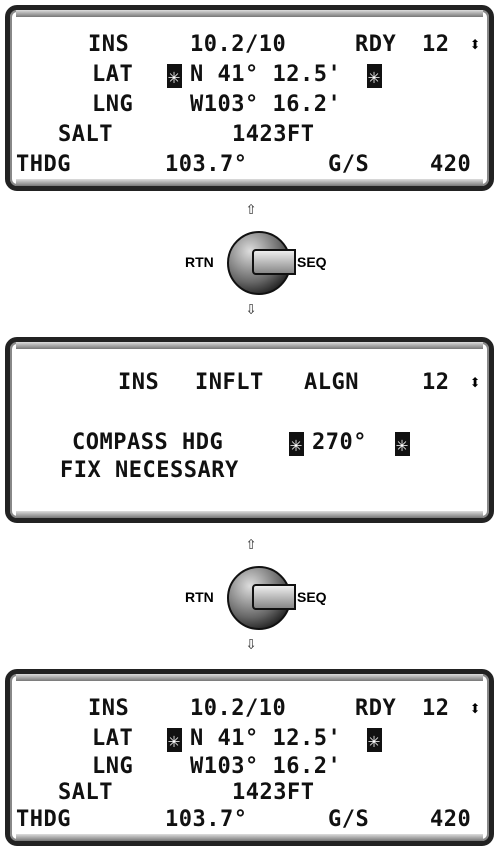 Image resolution: width=499 pixels, height=846 pixels. Describe the element at coordinates (148, 442) in the screenshot. I see `compass-hdg-label: COMPASS HDG` at that location.